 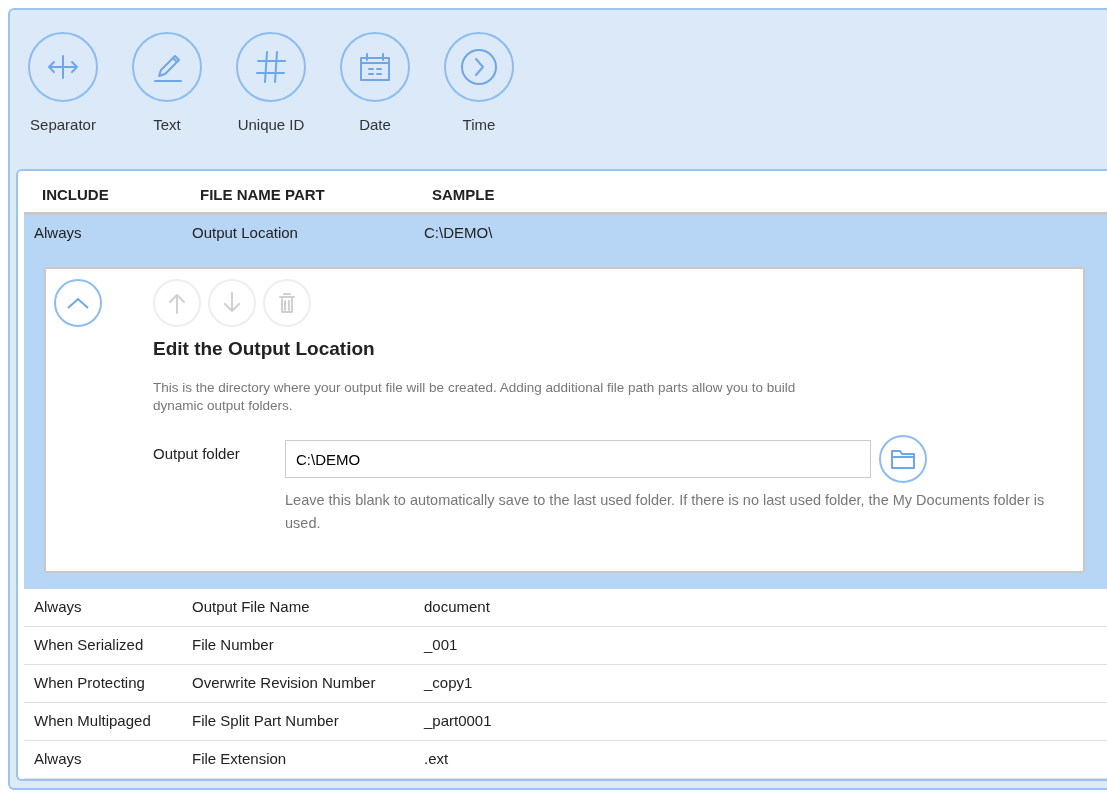 What do you see at coordinates (240, 758) in the screenshot?
I see `table-cell-text: File Extension` at bounding box center [240, 758].